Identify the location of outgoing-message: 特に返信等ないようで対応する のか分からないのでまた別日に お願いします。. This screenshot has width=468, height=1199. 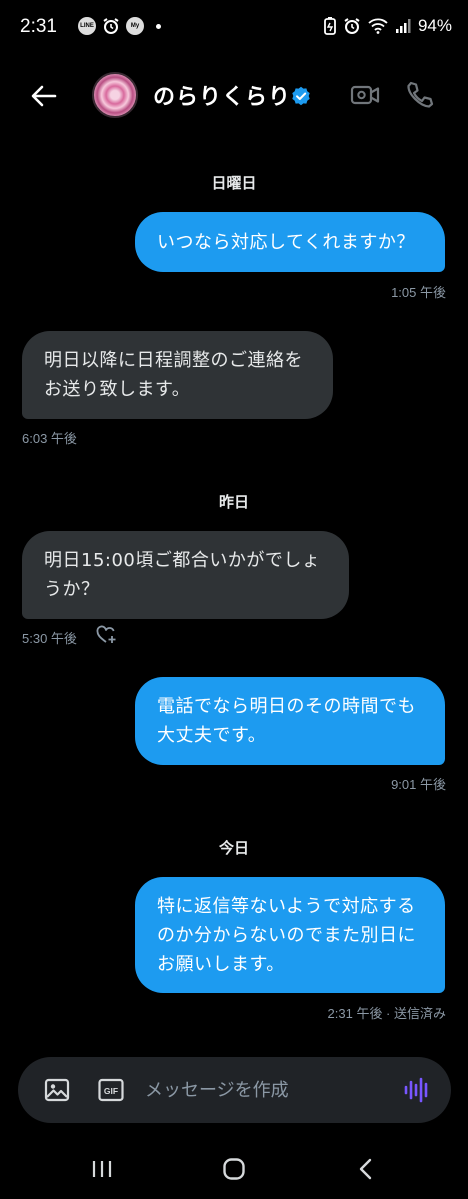
(290, 935).